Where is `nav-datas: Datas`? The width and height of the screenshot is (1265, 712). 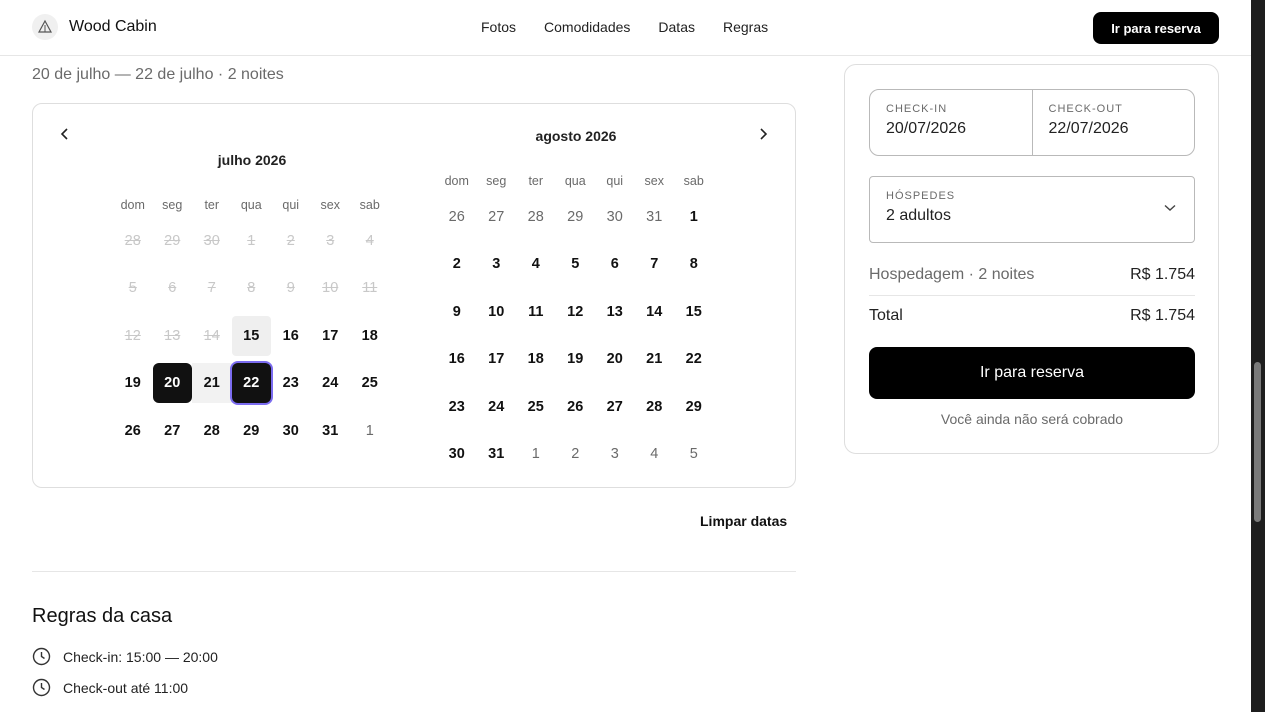
nav-datas: Datas is located at coordinates (676, 27).